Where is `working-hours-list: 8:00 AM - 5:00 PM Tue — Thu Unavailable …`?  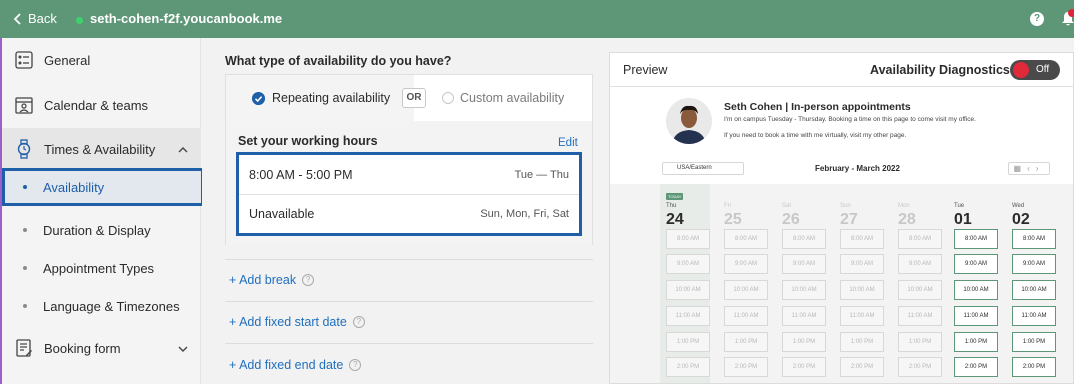 working-hours-list: 8:00 AM - 5:00 PM Tue — Thu Unavailable … is located at coordinates (409, 194).